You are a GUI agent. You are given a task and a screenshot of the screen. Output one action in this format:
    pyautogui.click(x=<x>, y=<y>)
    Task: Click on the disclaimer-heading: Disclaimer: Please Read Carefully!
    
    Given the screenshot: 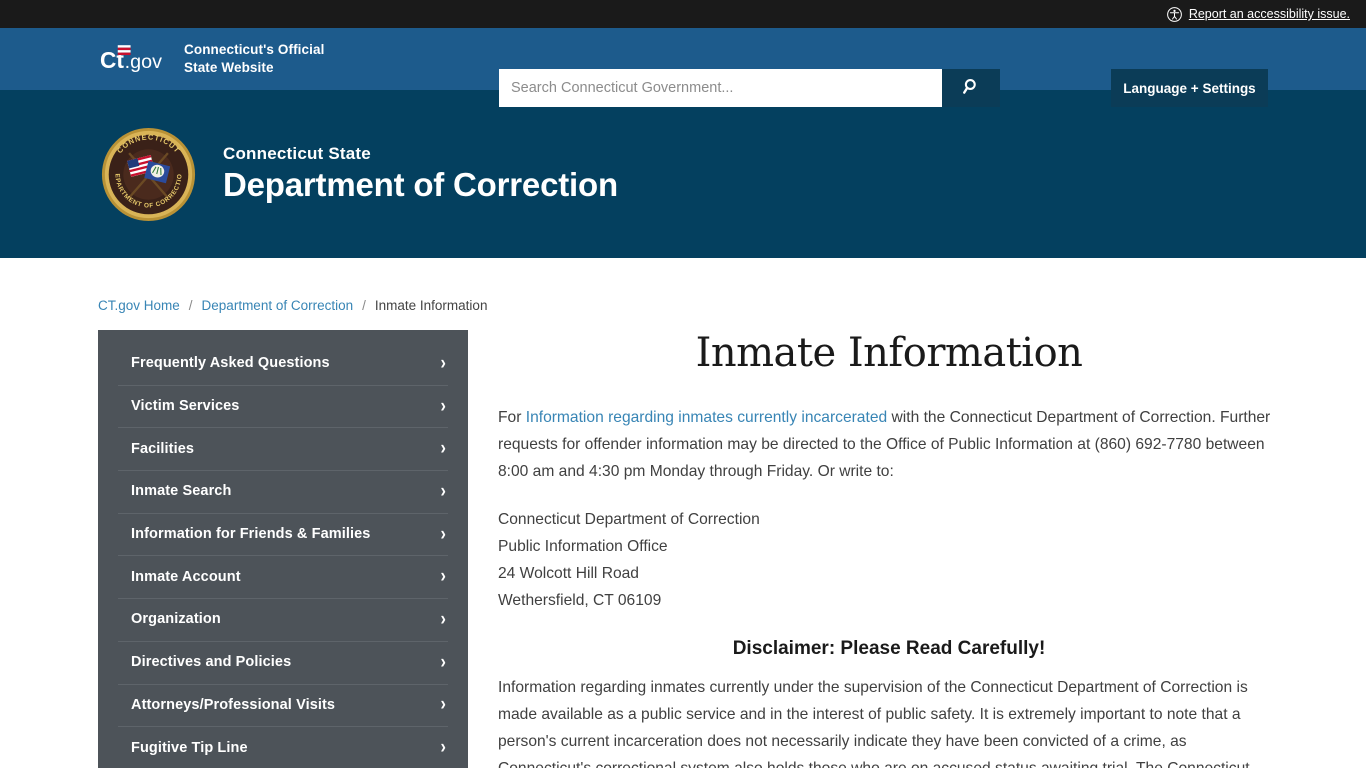 What is the action you would take?
    pyautogui.click(x=889, y=648)
    